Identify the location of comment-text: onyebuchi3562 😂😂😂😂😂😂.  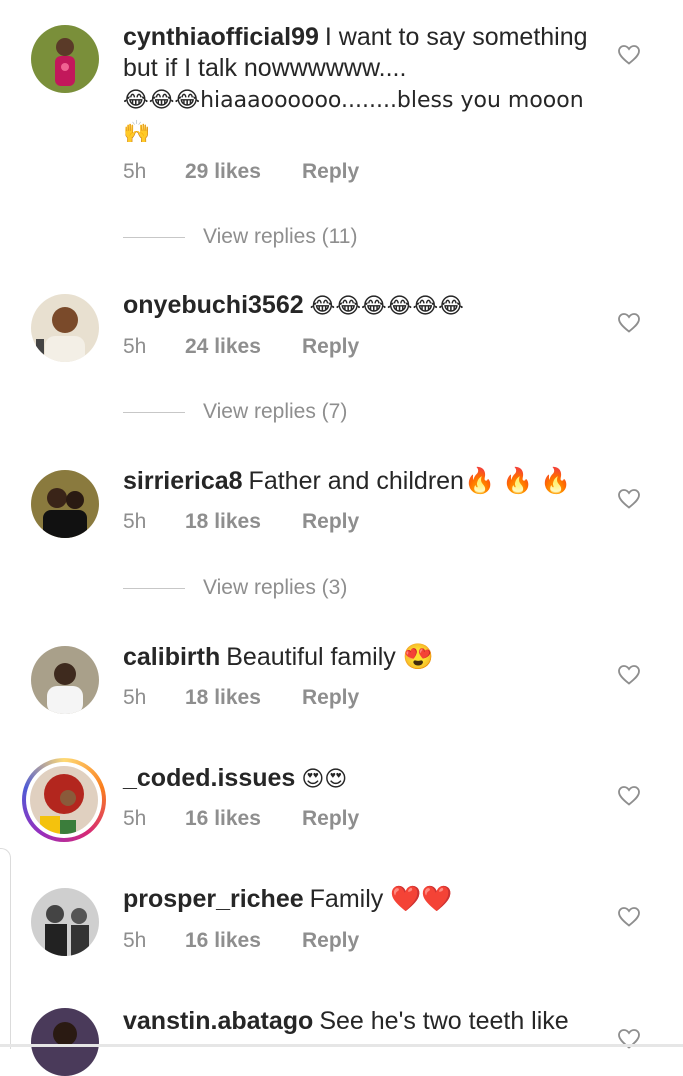
(358, 306).